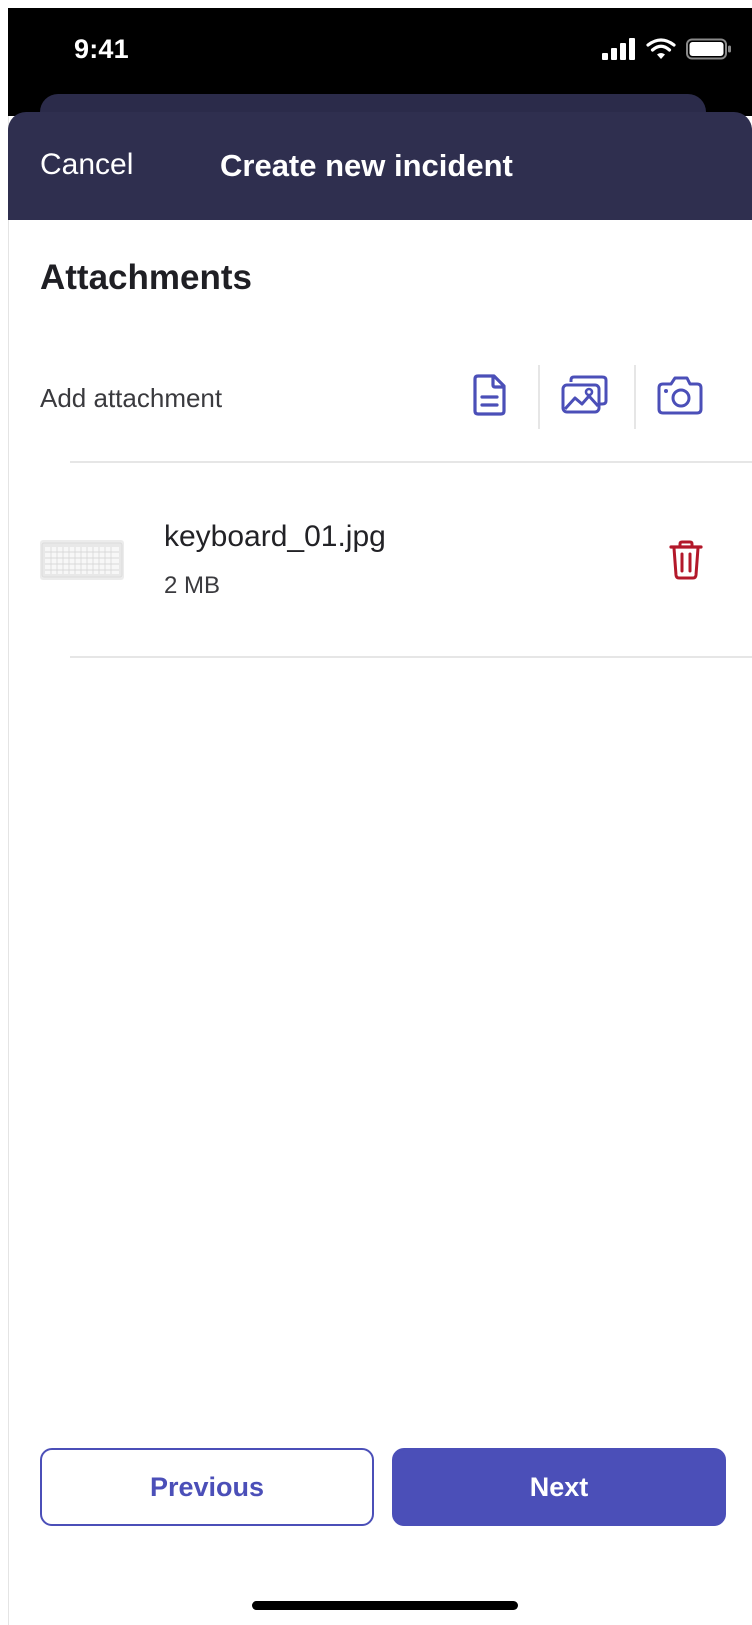 Image resolution: width=752 pixels, height=1625 pixels. Describe the element at coordinates (207, 1487) in the screenshot. I see `previous-button: Previous` at that location.